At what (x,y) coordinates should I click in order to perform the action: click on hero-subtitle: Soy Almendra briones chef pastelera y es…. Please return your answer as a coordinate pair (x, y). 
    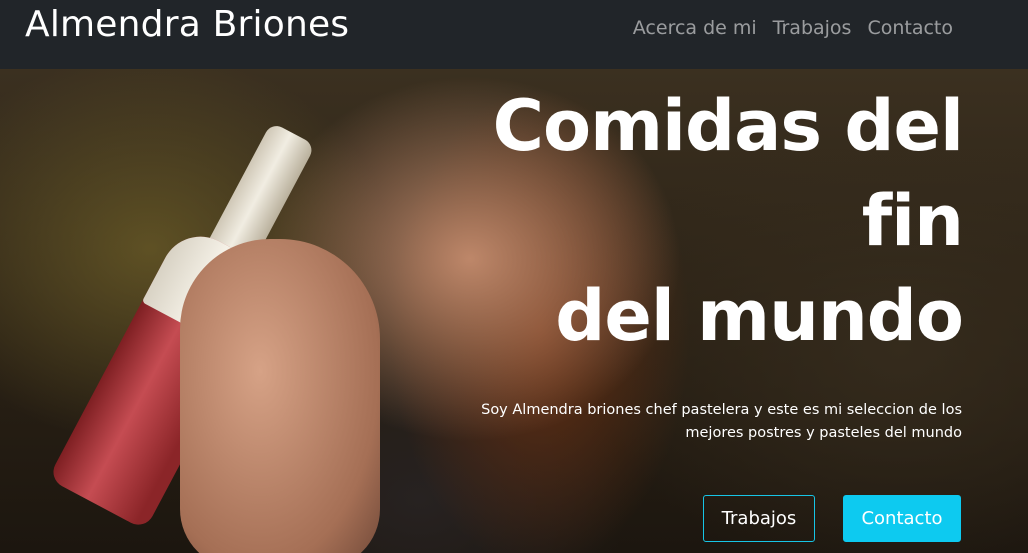
    Looking at the image, I should click on (721, 421).